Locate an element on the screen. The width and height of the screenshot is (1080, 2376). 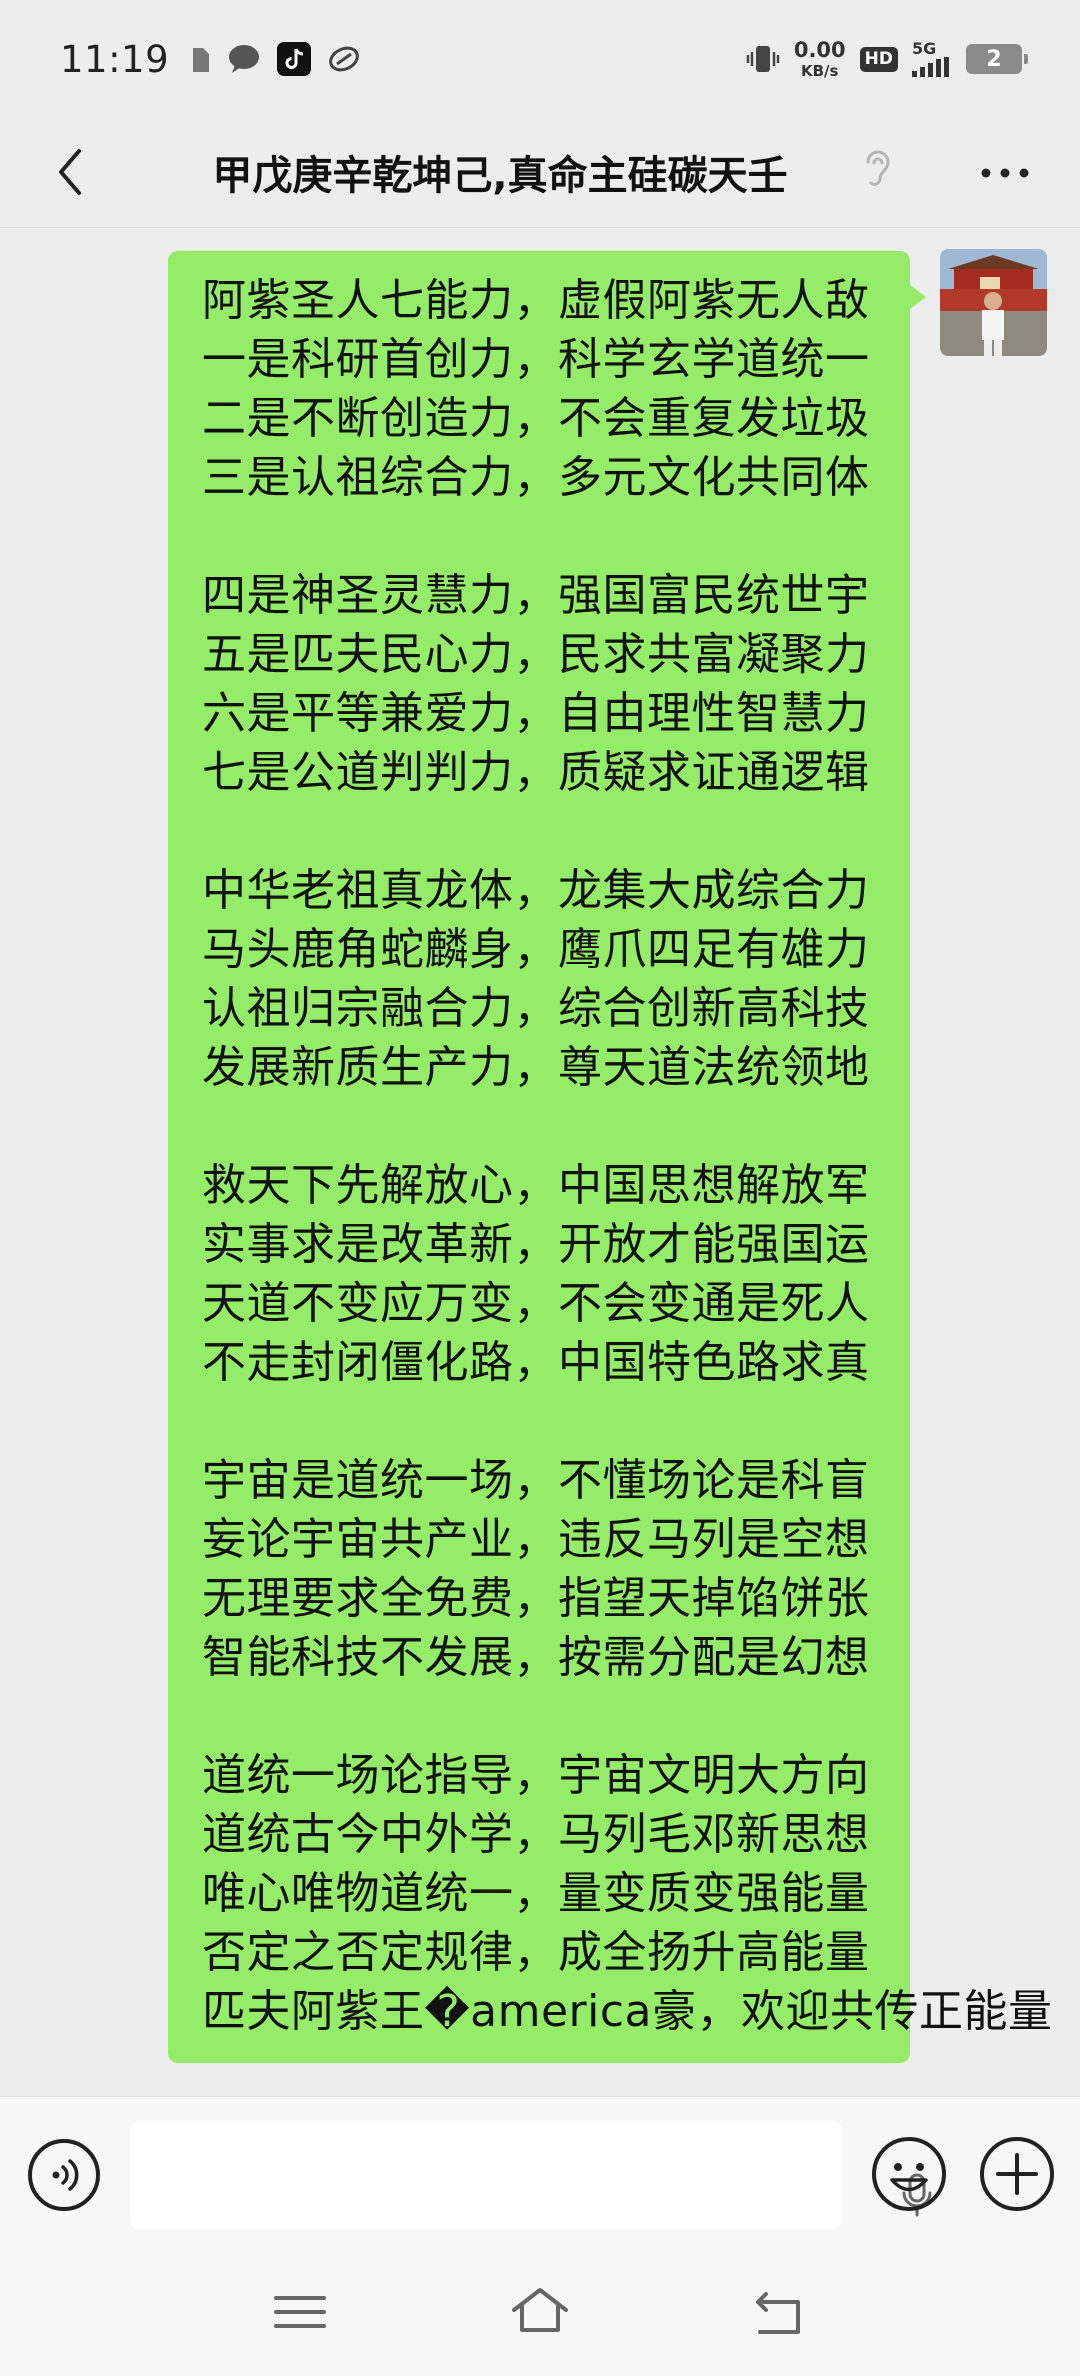
back-nav-button is located at coordinates (780, 2313).